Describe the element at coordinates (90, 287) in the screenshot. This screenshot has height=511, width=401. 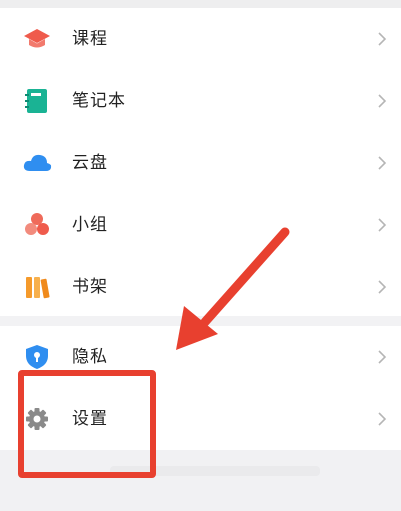
I see `menu-item-label: 书架` at that location.